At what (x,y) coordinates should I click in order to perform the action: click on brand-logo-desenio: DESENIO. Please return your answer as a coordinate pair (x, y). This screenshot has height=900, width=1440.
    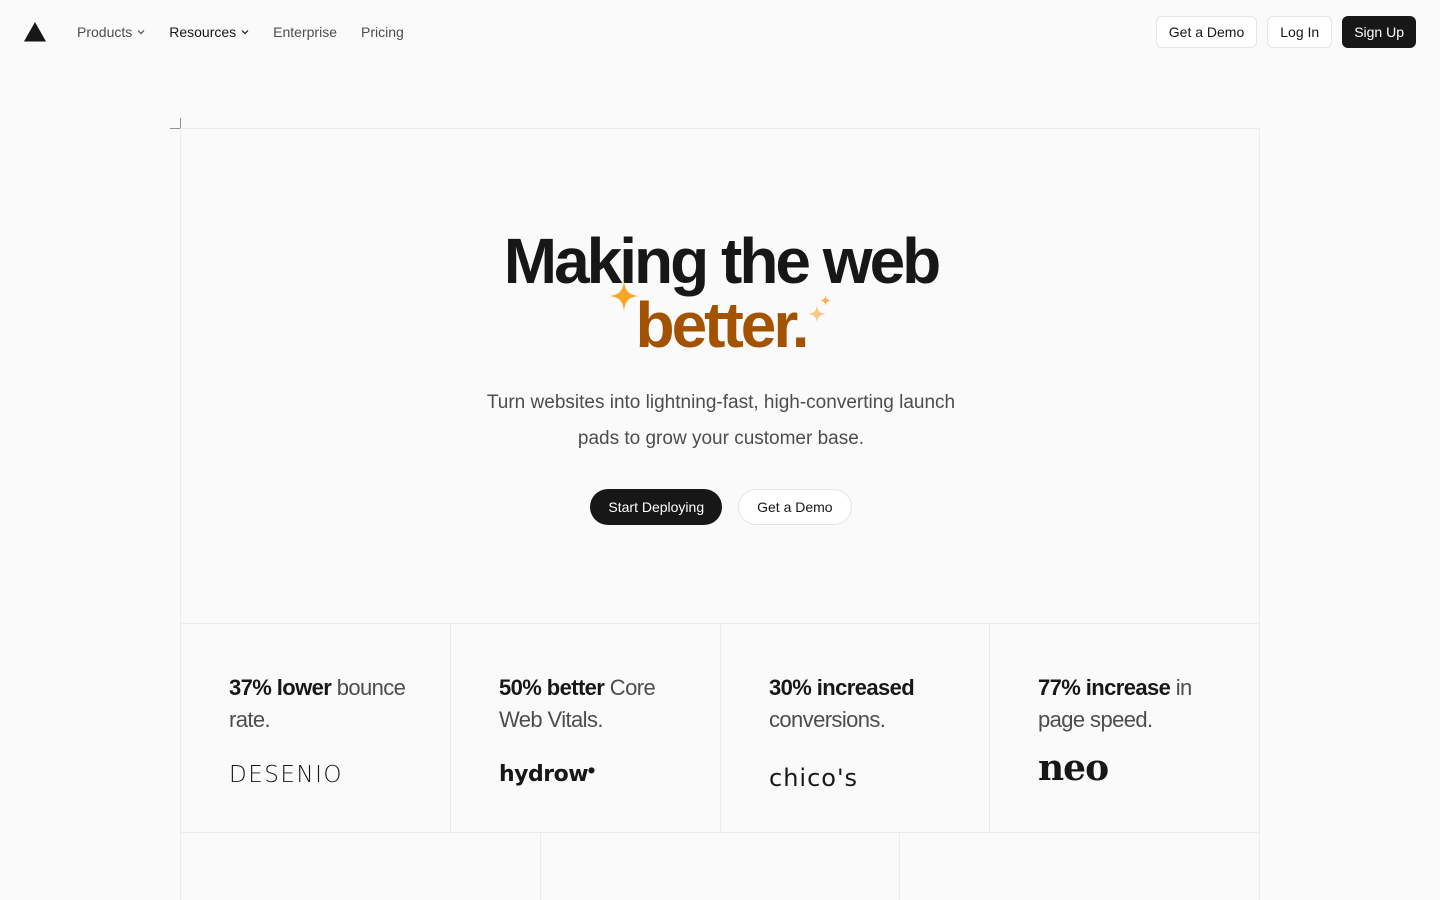
    Looking at the image, I should click on (286, 775).